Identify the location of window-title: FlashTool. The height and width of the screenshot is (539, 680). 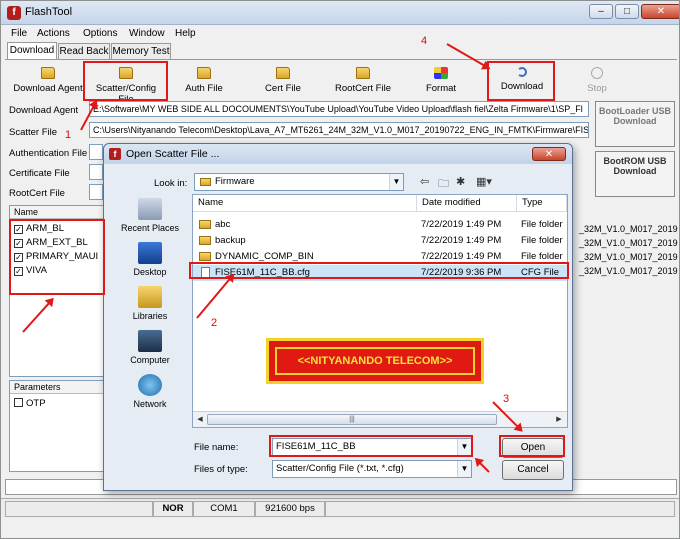
(49, 12).